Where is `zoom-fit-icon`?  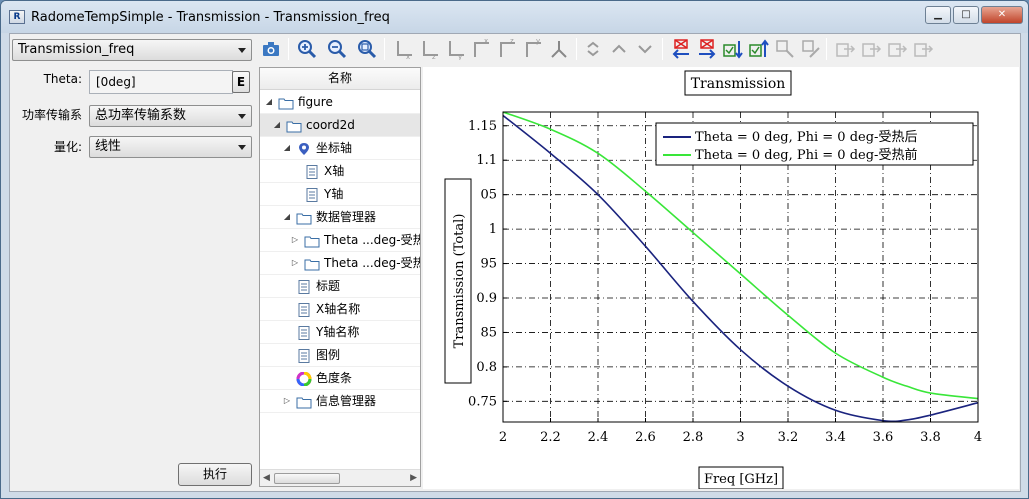
zoom-fit-icon is located at coordinates (367, 49).